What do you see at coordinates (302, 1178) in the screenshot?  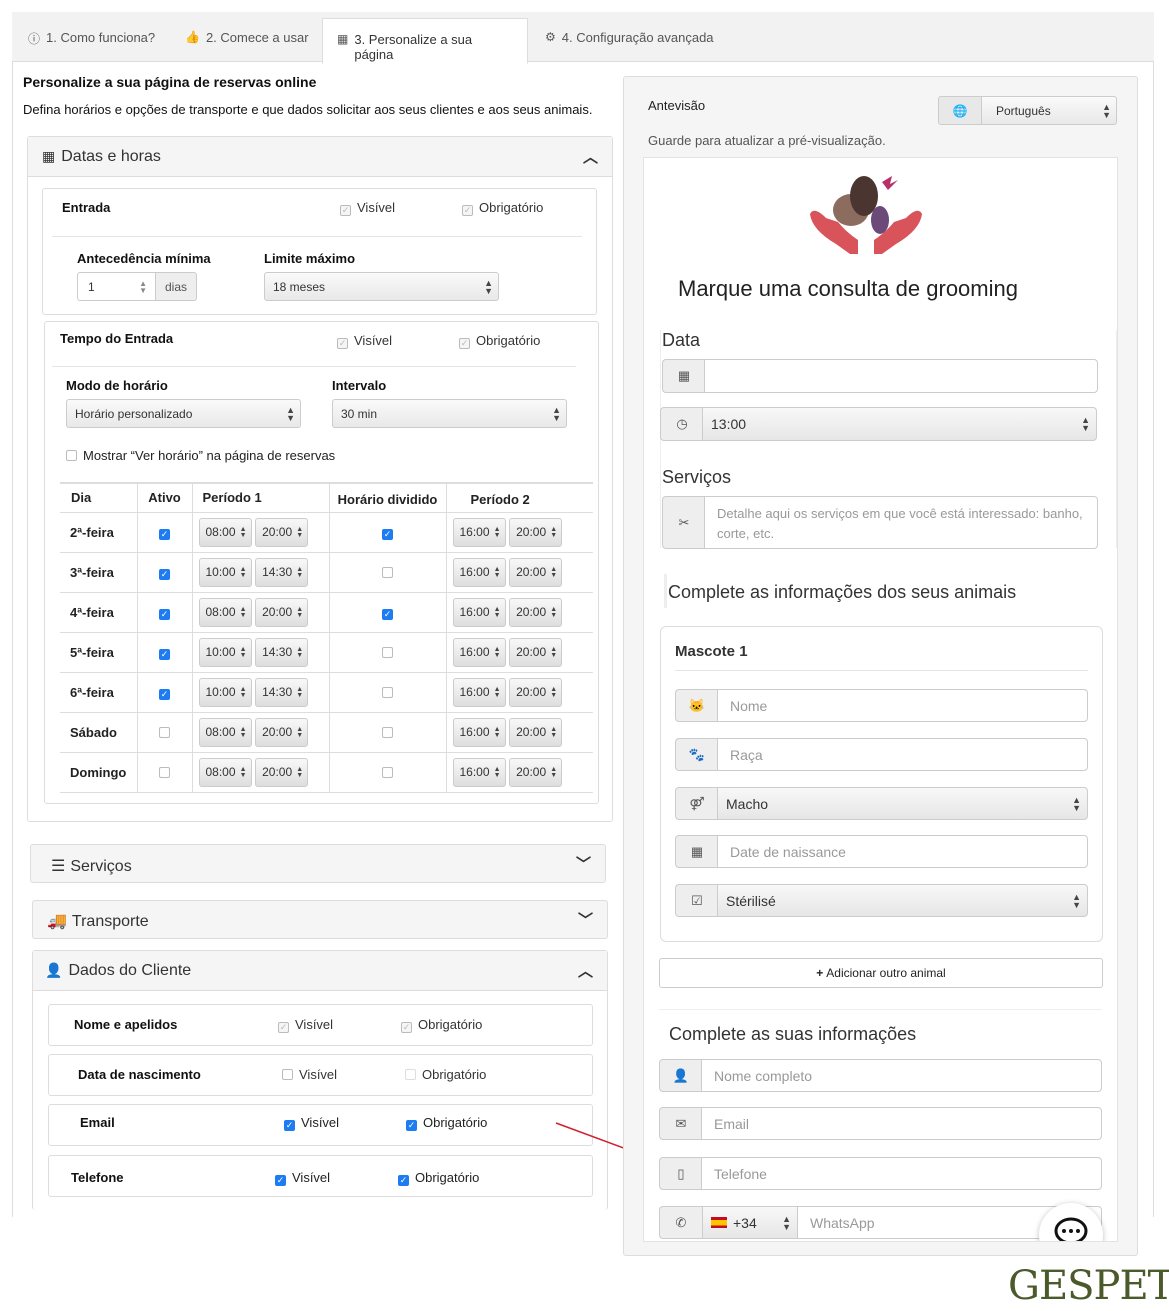 I see `telefone-visible: ✓ Visível` at bounding box center [302, 1178].